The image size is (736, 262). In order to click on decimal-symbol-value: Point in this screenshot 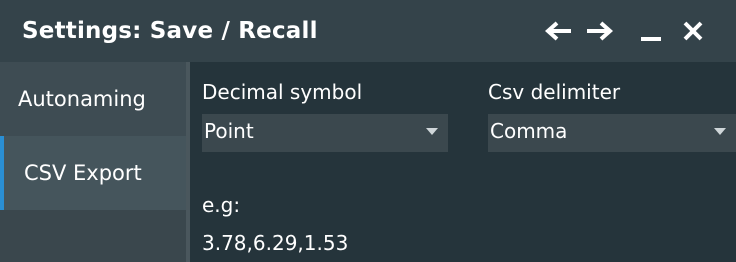, I will do `click(229, 131)`.